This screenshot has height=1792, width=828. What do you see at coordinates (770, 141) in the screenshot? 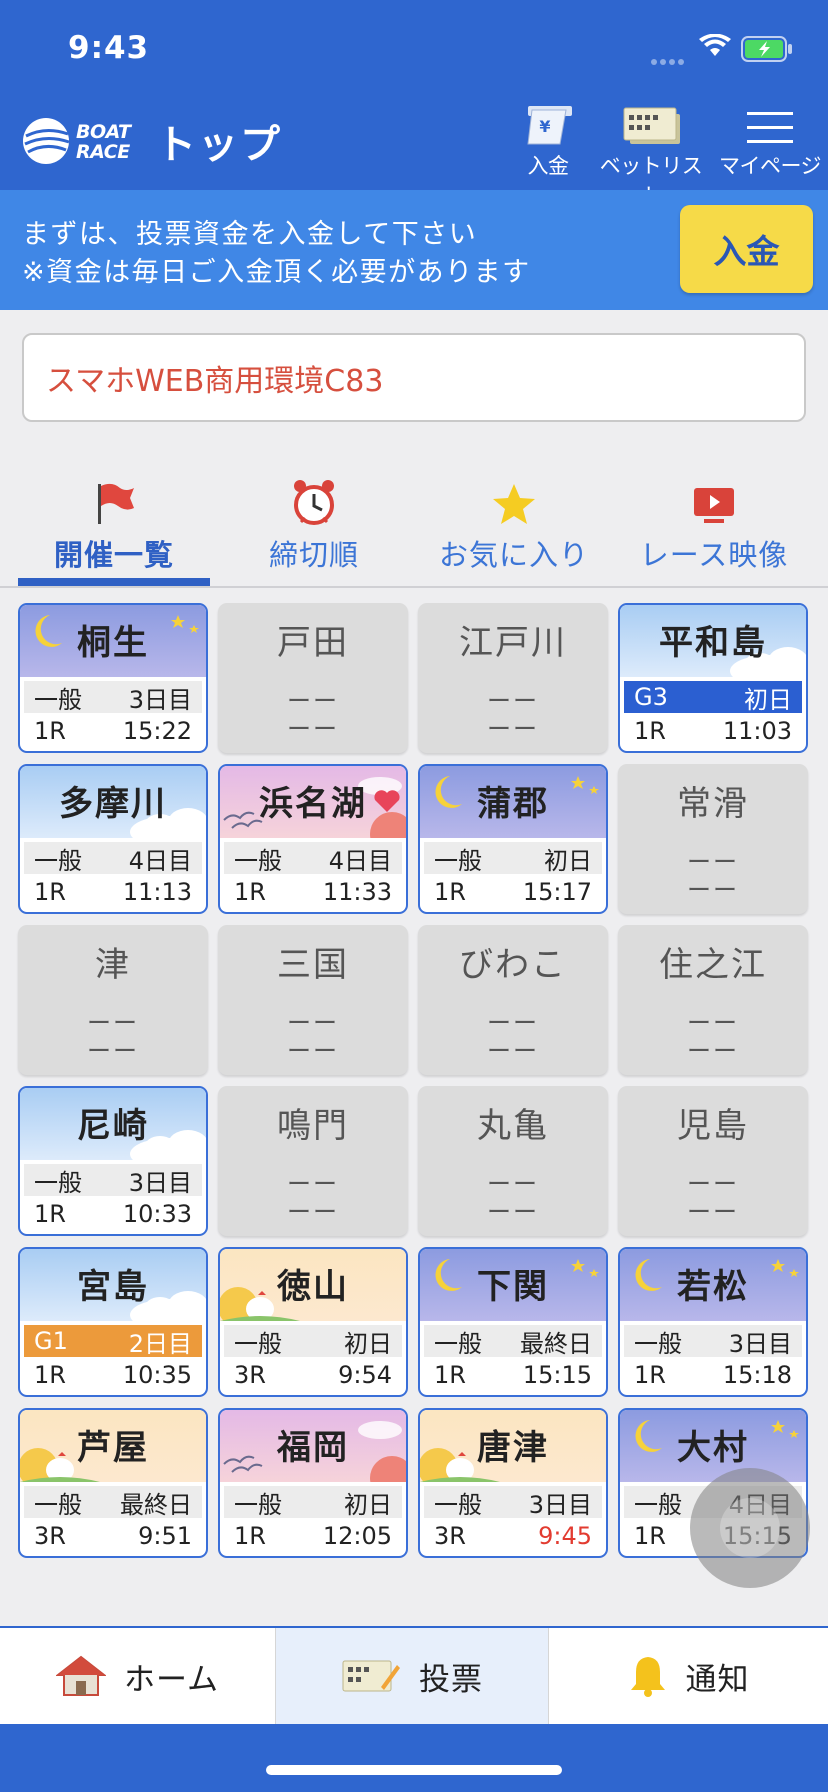
I see `header-mypage-button: マイページ` at bounding box center [770, 141].